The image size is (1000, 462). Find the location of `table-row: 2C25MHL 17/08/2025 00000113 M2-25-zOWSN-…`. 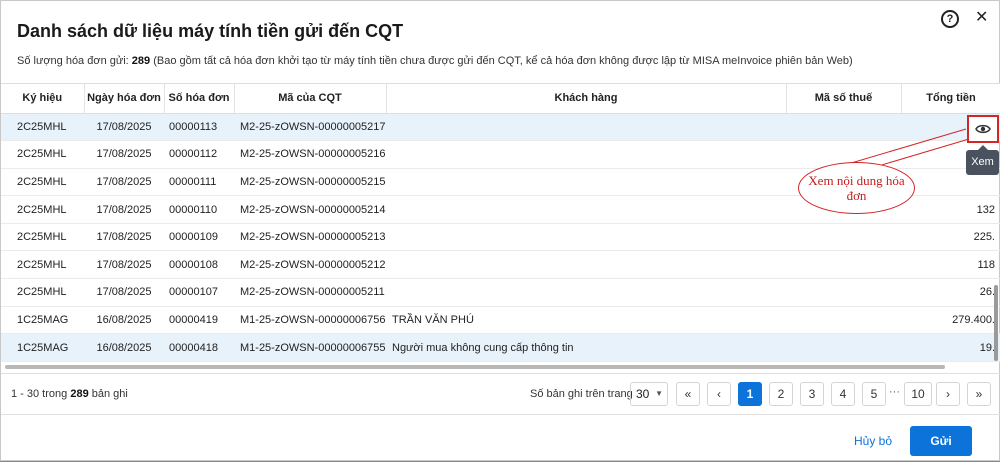

table-row: 2C25MHL 17/08/2025 00000113 M2-25-zOWSN-… is located at coordinates (500, 127).